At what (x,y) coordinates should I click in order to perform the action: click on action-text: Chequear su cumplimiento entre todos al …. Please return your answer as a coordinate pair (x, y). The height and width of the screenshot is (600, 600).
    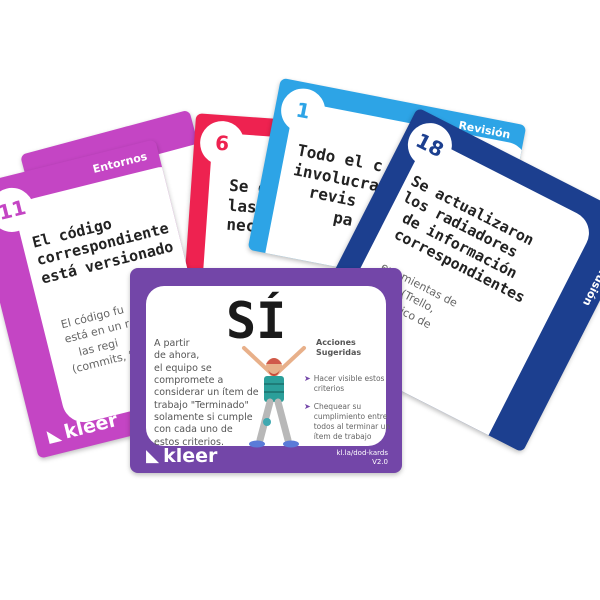
    Looking at the image, I should click on (352, 422).